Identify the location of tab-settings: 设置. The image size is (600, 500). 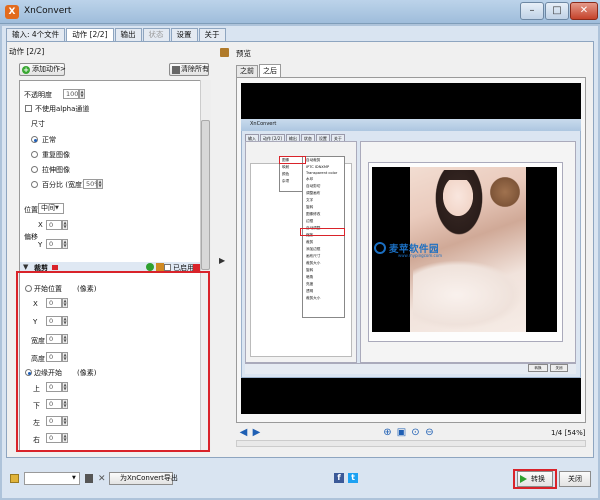
(184, 34).